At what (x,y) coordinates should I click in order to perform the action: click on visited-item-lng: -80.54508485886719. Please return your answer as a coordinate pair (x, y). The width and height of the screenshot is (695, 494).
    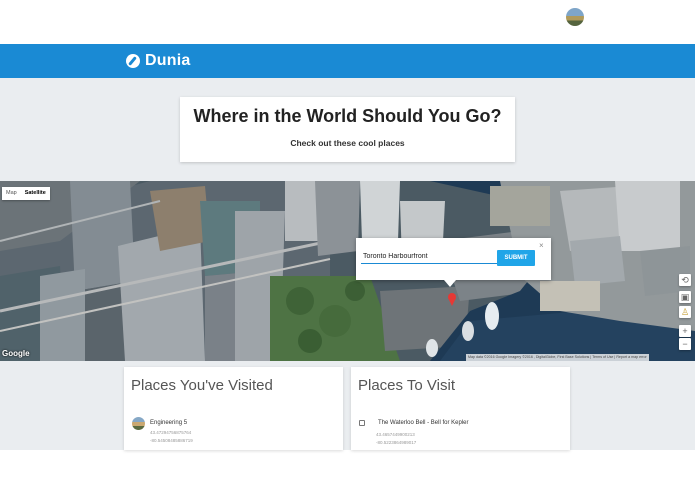
    Looking at the image, I should click on (171, 440).